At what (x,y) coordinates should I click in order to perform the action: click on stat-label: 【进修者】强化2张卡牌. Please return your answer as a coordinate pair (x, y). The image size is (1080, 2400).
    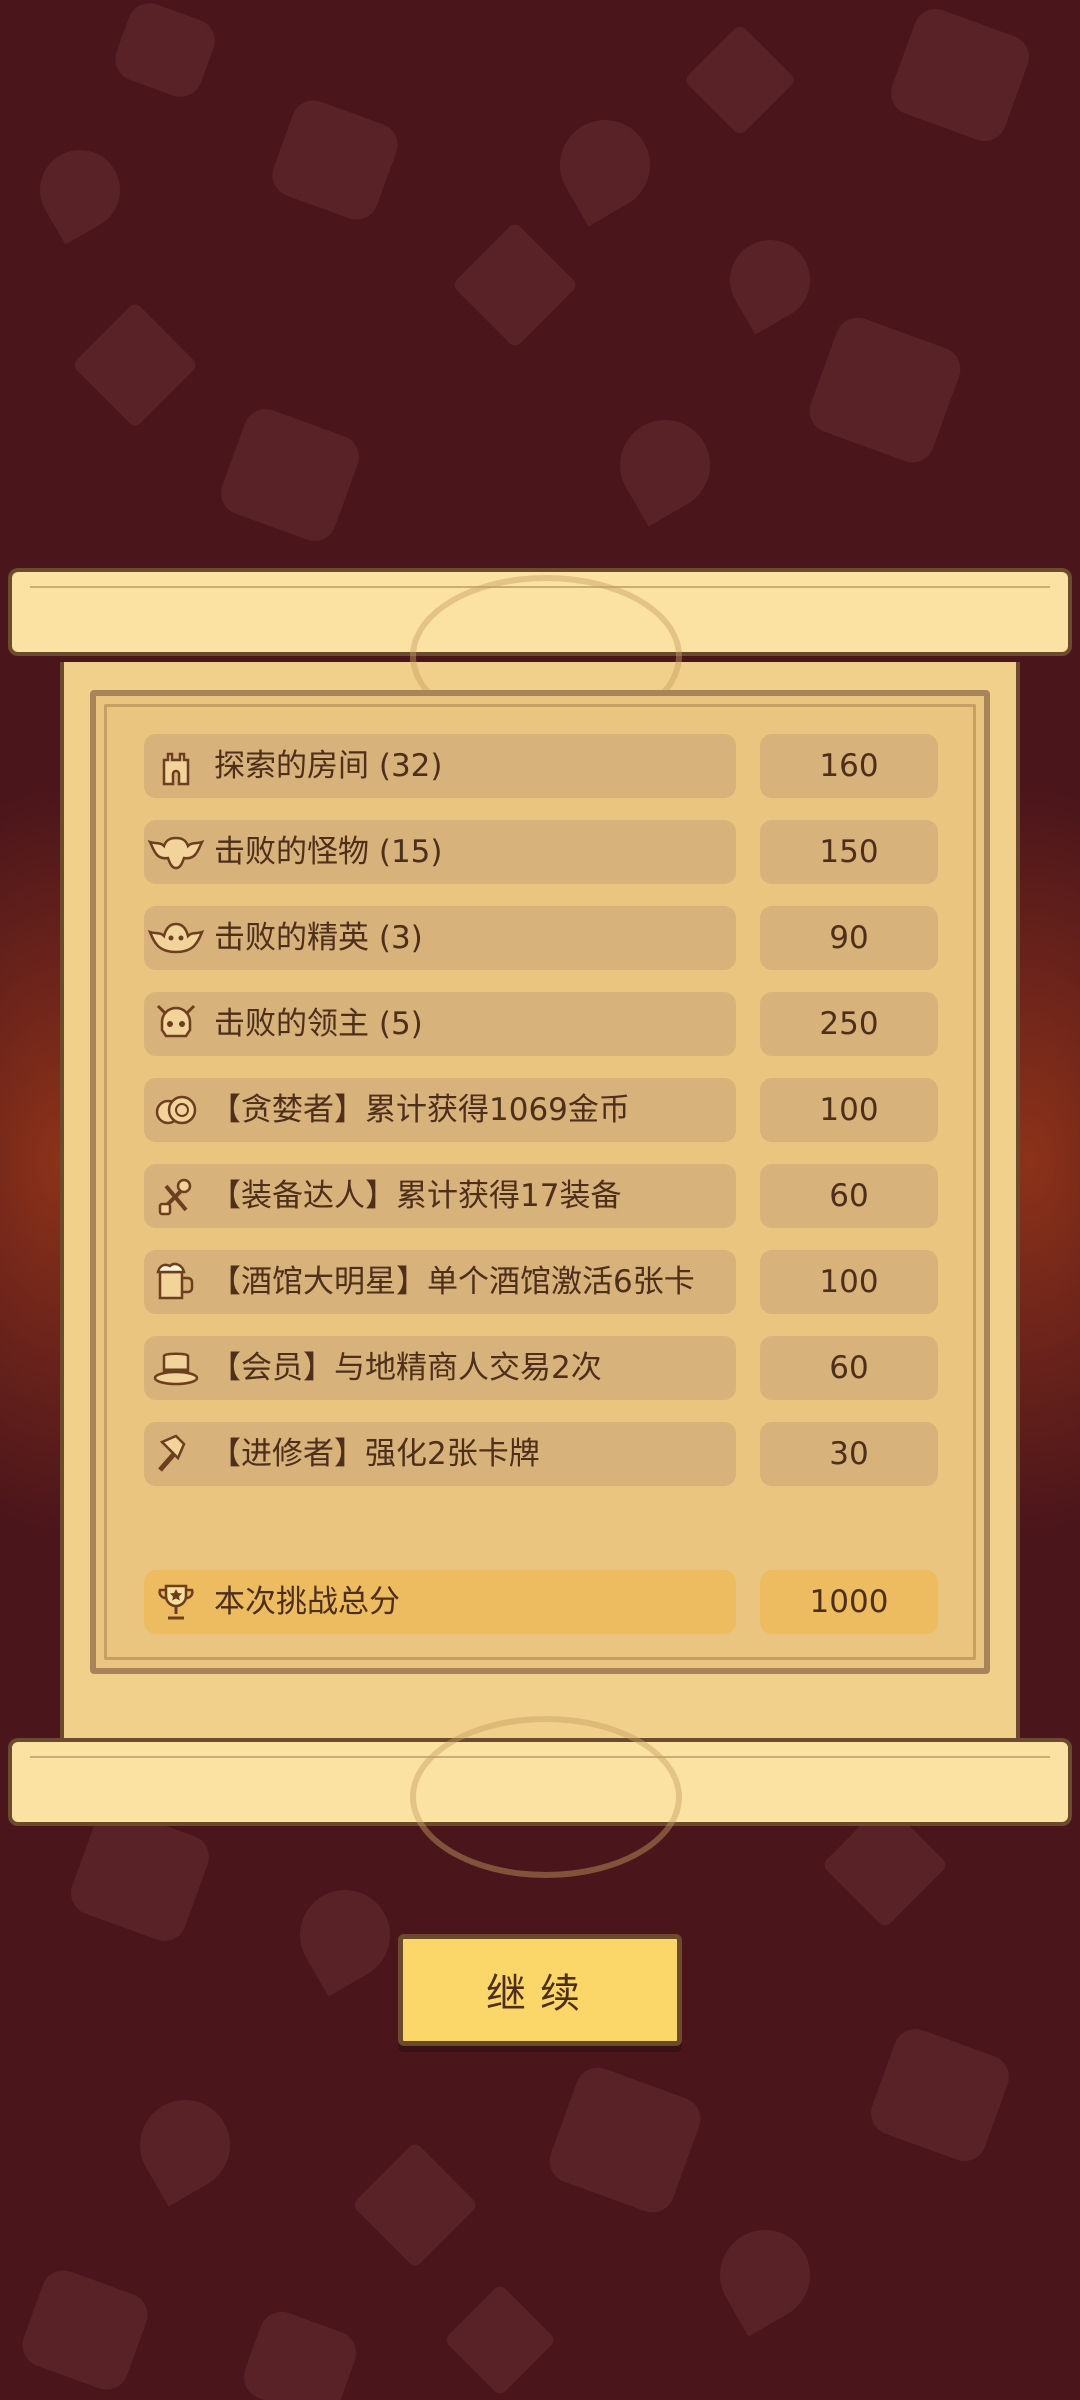
    Looking at the image, I should click on (375, 1454).